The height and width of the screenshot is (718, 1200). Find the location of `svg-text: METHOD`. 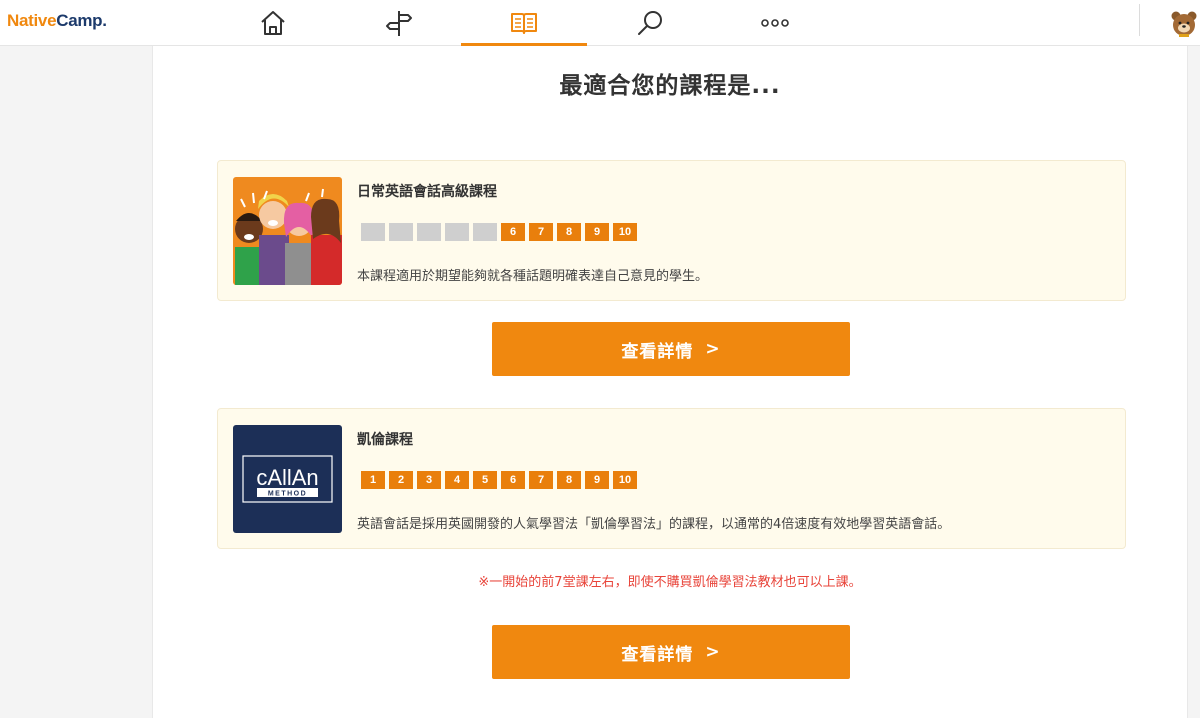

svg-text: METHOD is located at coordinates (287, 494).